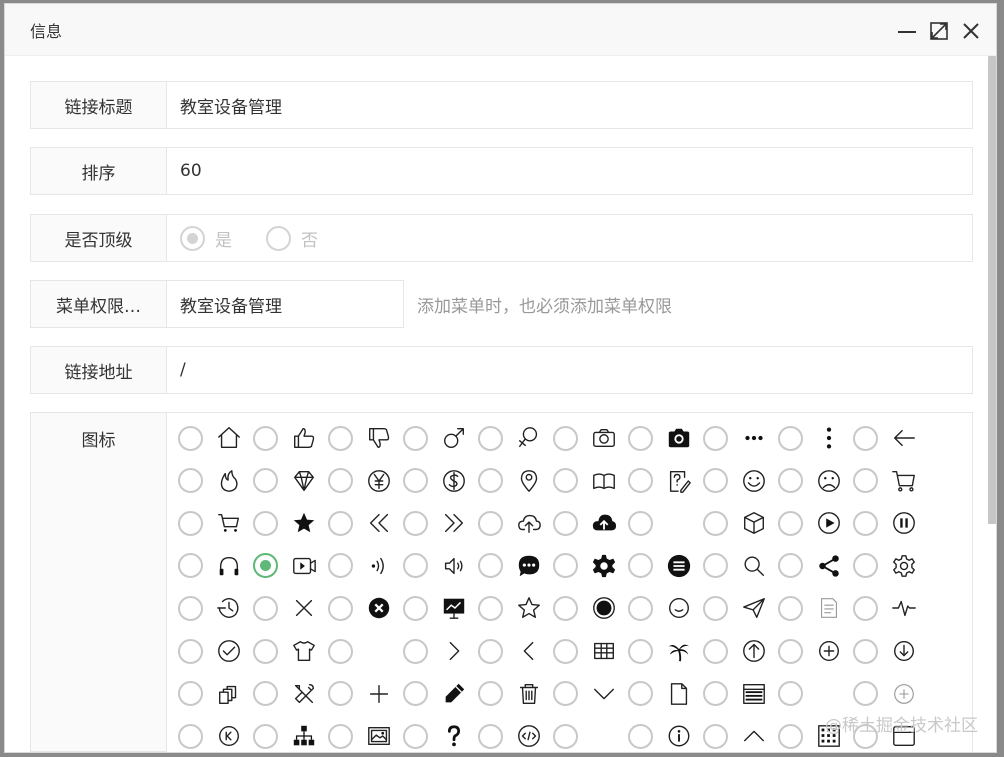  I want to click on sort-input: 60, so click(570, 171).